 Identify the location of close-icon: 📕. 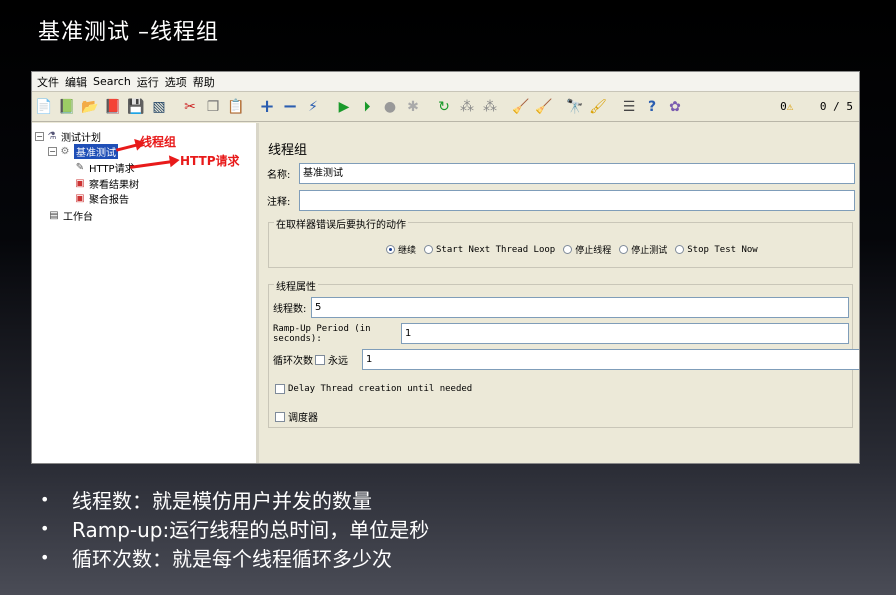
(113, 107).